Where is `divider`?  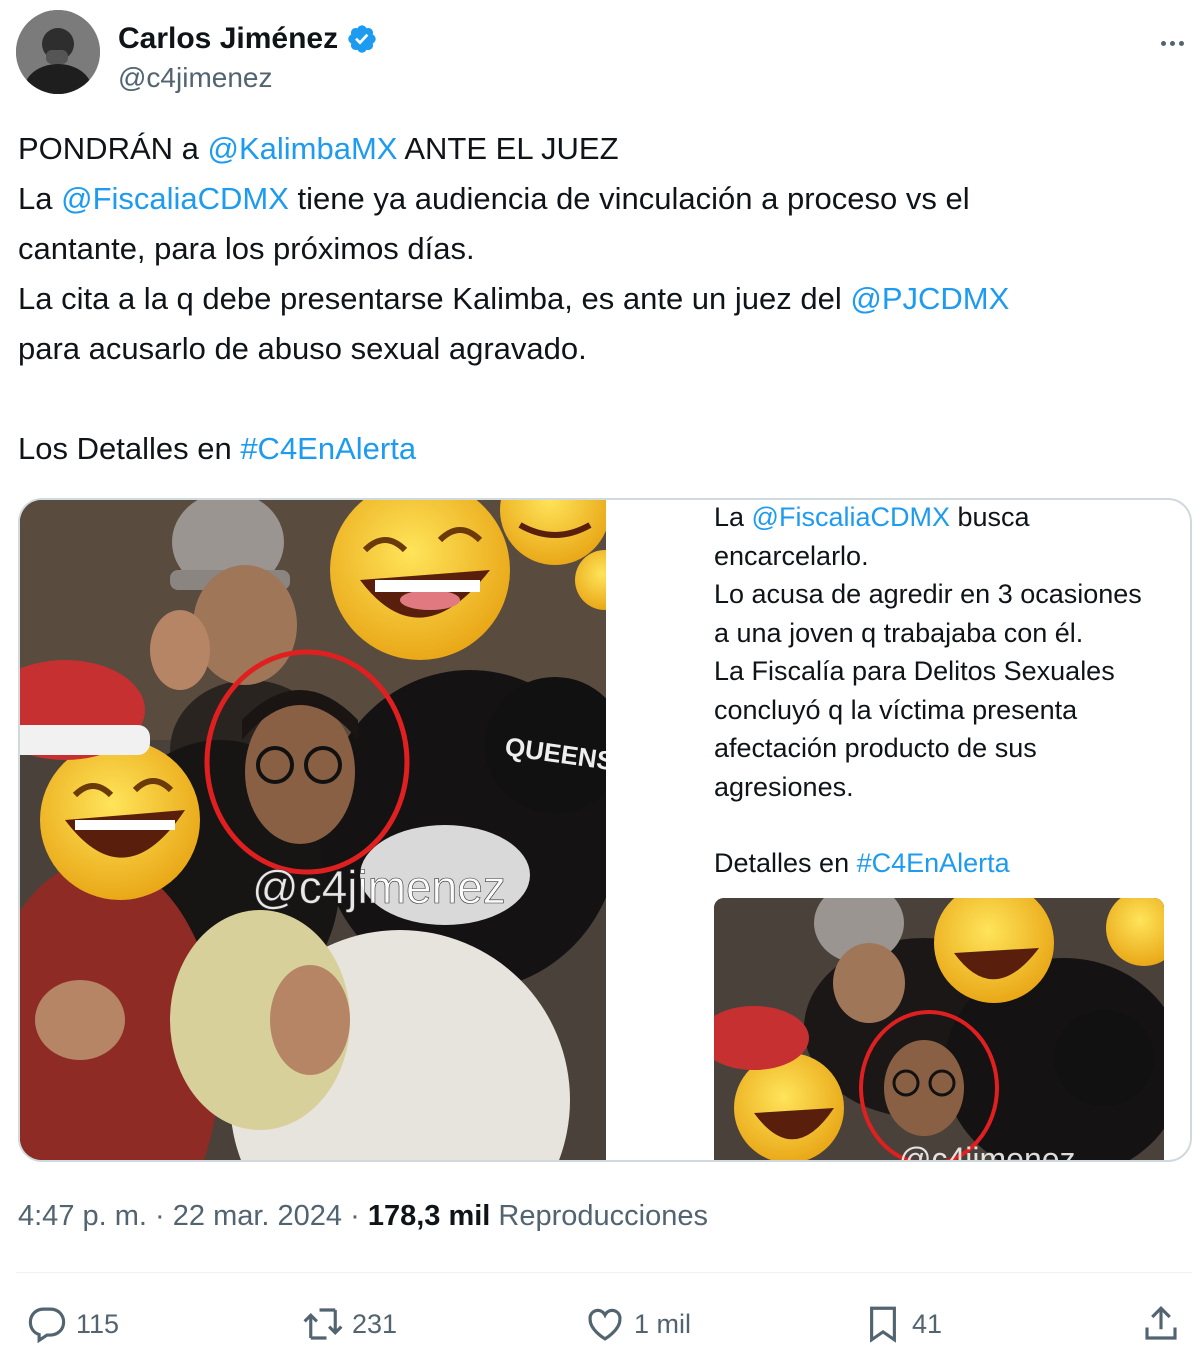 divider is located at coordinates (604, 1272).